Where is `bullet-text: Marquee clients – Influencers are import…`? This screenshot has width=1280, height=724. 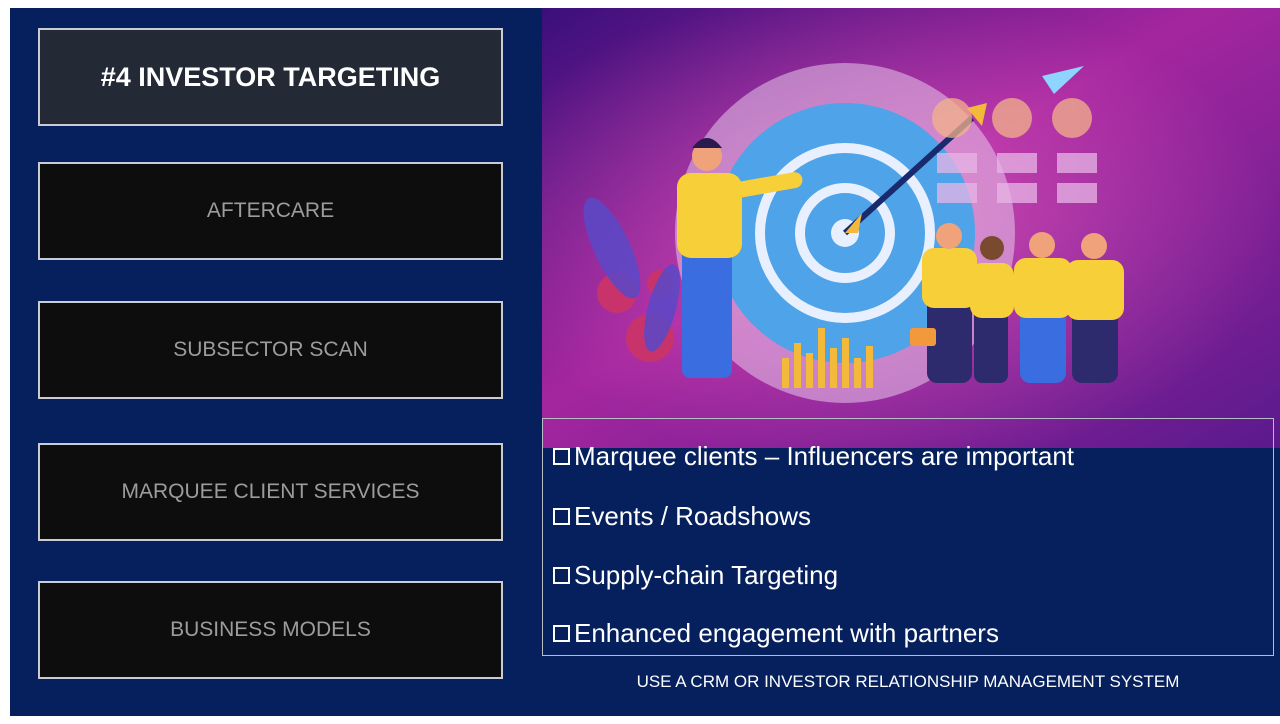 bullet-text: Marquee clients – Influencers are import… is located at coordinates (824, 456).